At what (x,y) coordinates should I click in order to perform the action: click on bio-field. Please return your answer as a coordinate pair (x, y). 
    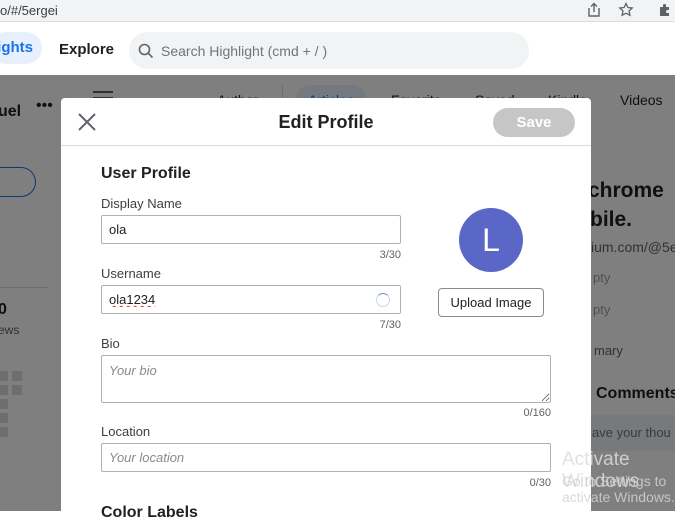
    Looking at the image, I should click on (326, 379).